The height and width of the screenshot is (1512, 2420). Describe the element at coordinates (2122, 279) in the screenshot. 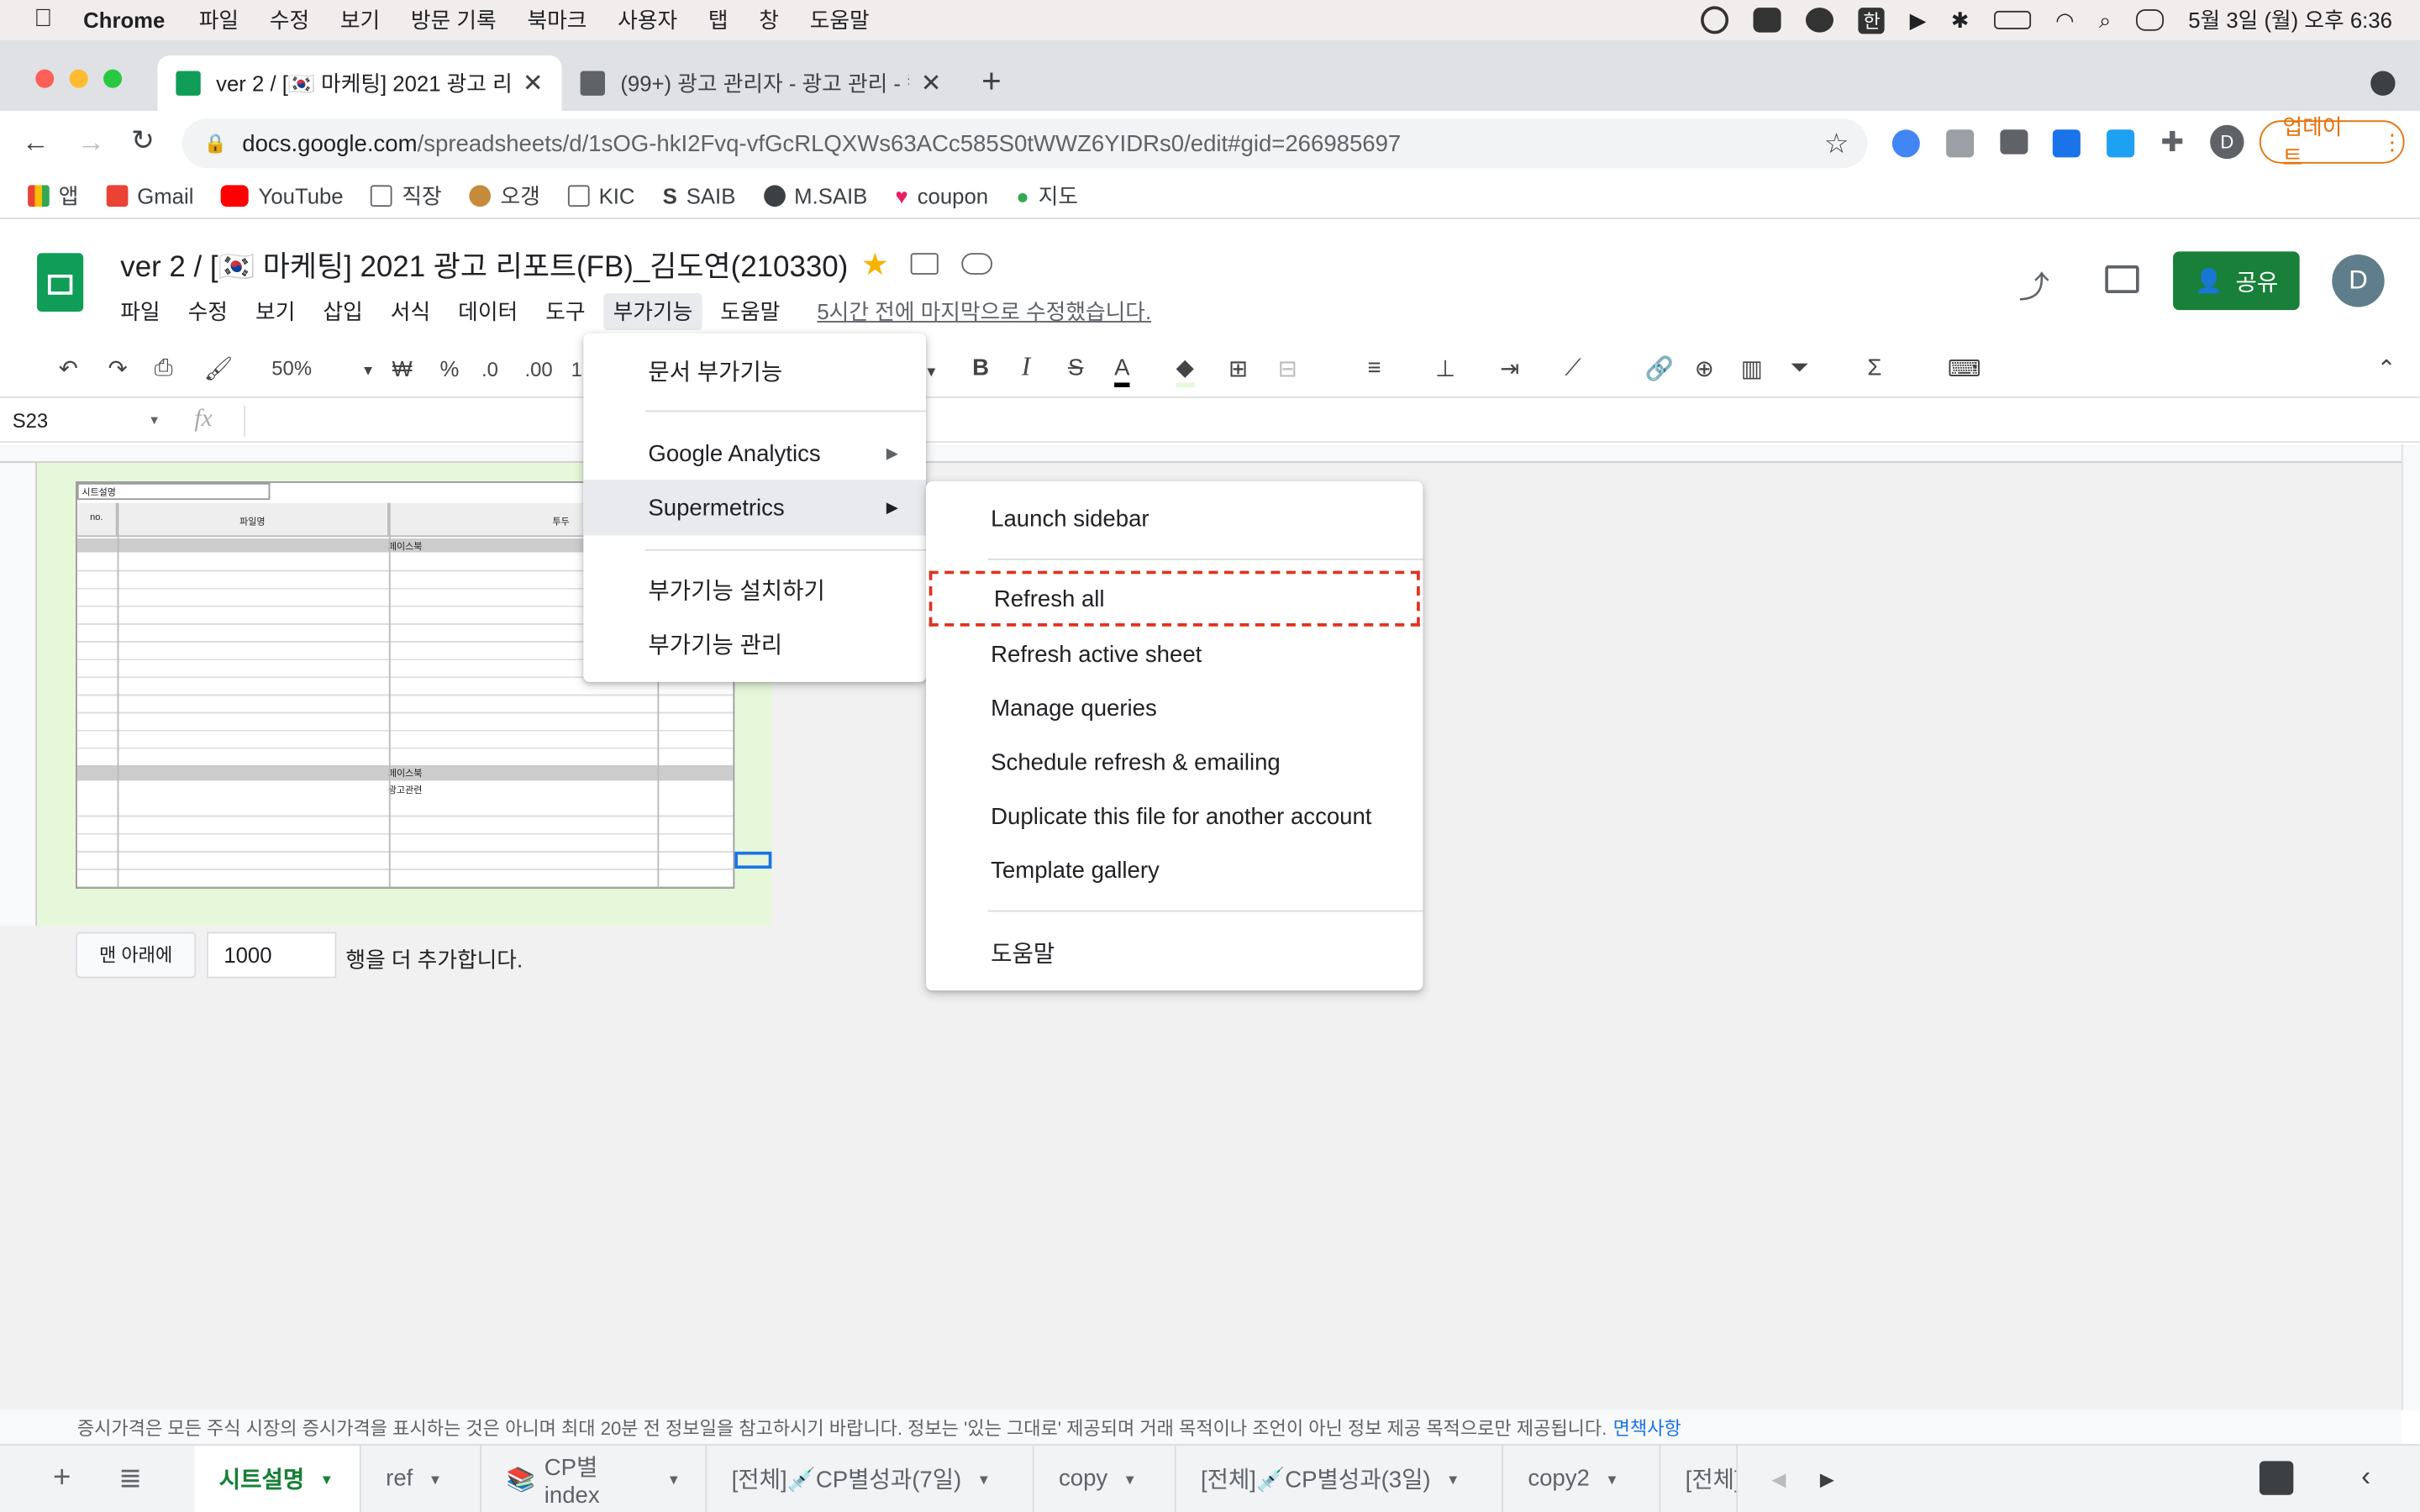

I see `comments-icon` at that location.